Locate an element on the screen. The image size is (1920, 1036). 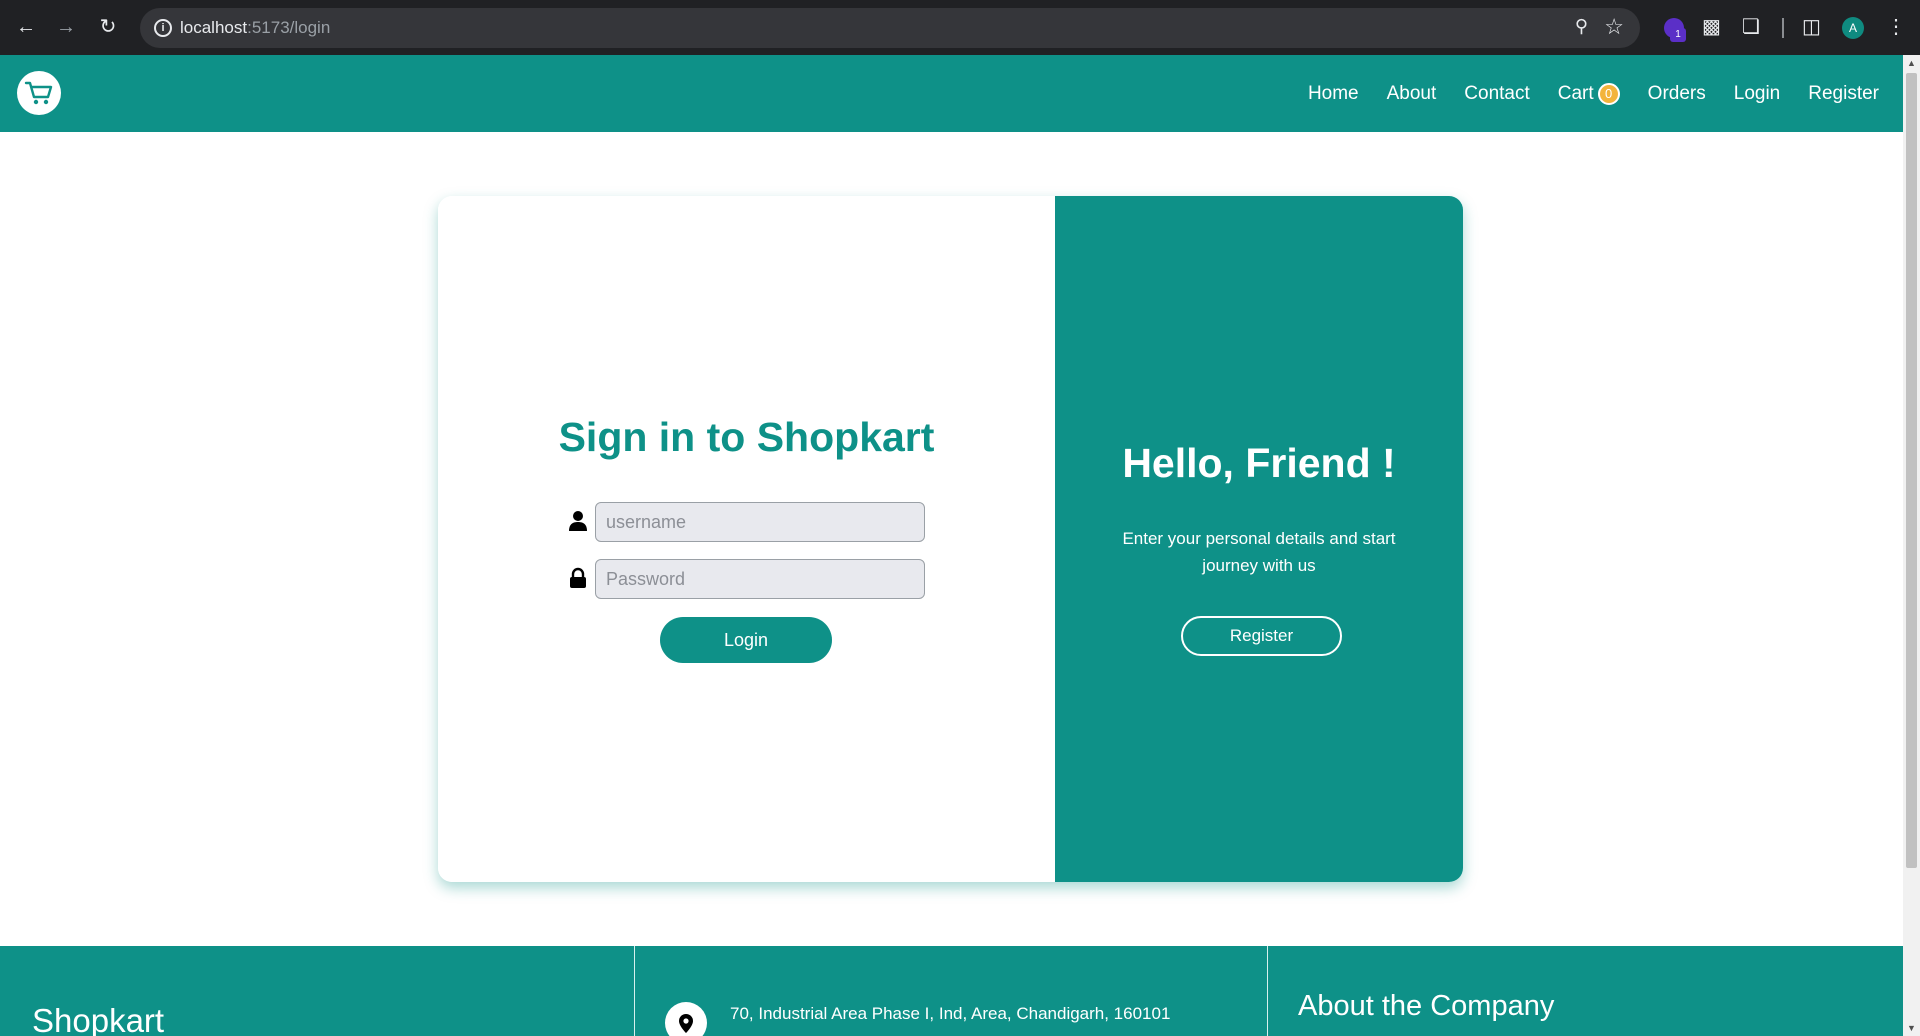
footer-about-heading: About the Company is located at coordinates (1426, 1006).